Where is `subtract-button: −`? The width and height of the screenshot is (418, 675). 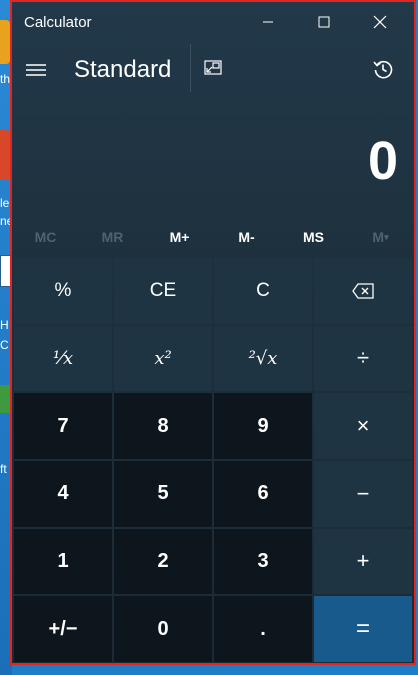 subtract-button: − is located at coordinates (363, 493).